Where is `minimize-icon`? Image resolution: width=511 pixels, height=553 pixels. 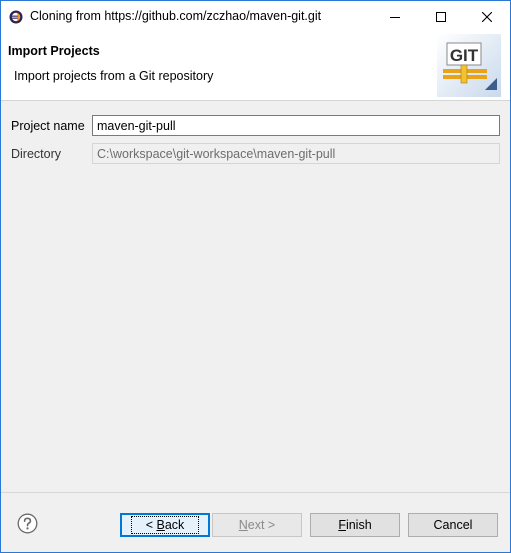 minimize-icon is located at coordinates (395, 17).